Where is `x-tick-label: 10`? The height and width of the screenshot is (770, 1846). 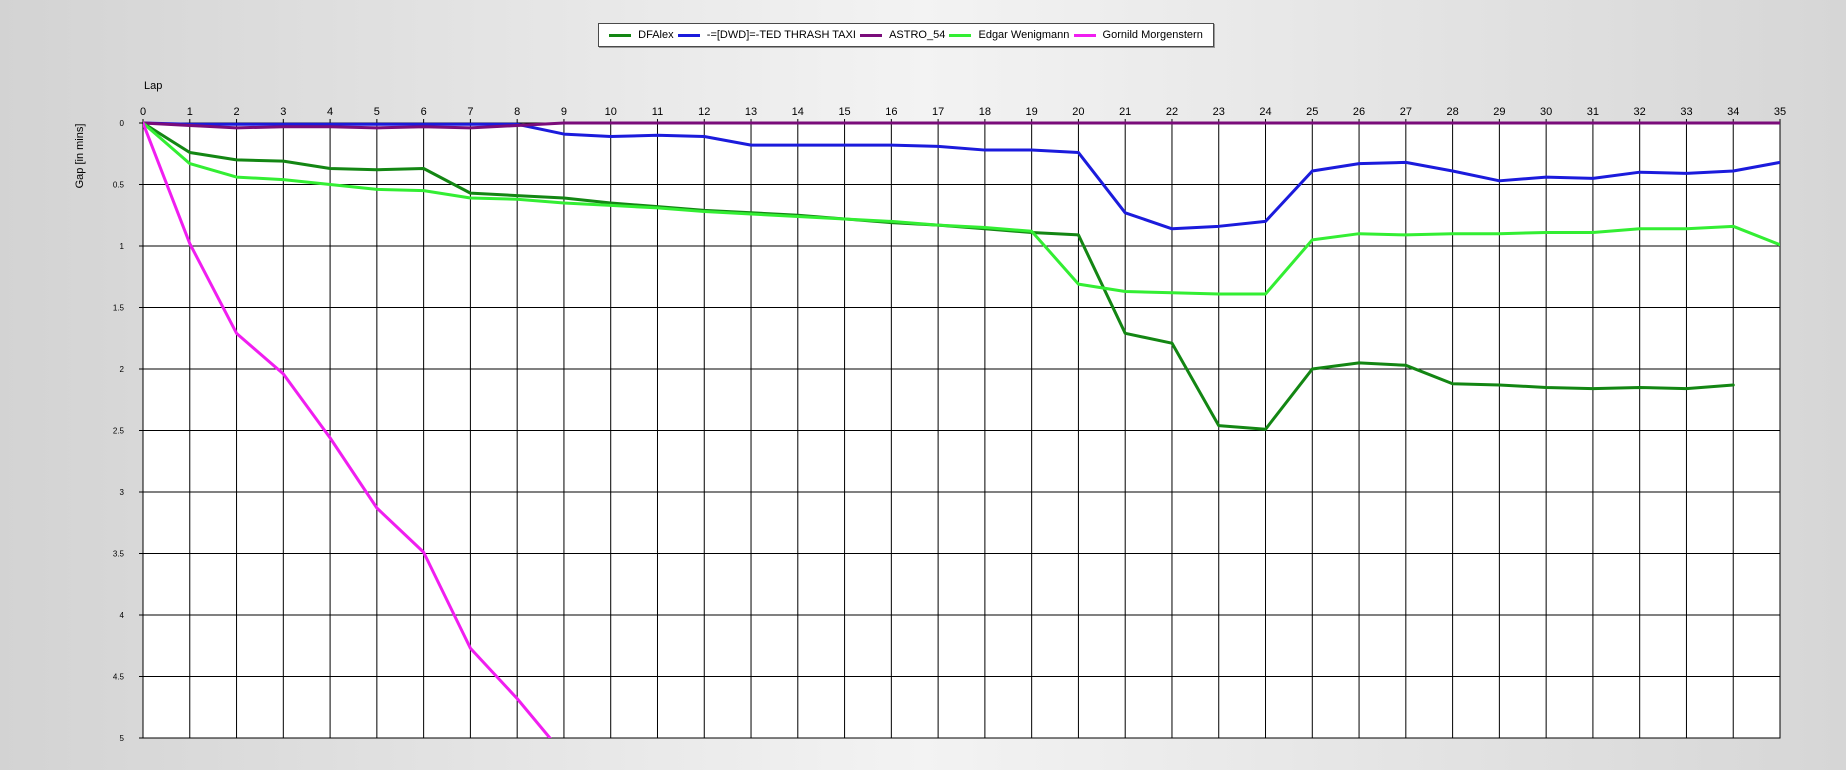 x-tick-label: 10 is located at coordinates (611, 112).